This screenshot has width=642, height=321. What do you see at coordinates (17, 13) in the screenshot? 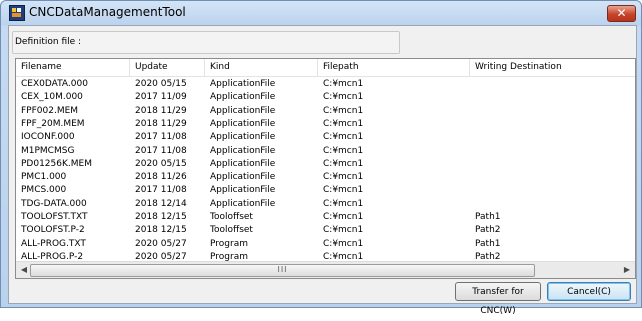
I see `app-icon` at bounding box center [17, 13].